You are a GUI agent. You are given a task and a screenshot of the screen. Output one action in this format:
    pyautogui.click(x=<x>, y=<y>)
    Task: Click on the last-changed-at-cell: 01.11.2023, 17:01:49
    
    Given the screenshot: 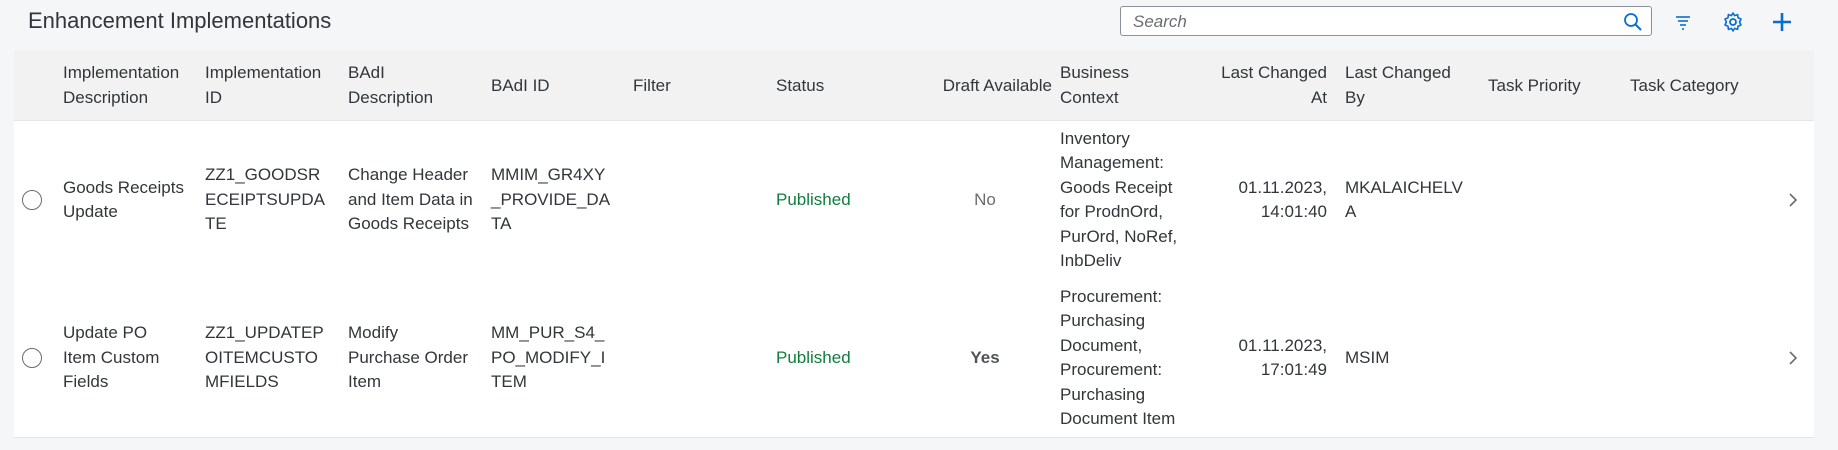 What is the action you would take?
    pyautogui.click(x=1282, y=357)
    